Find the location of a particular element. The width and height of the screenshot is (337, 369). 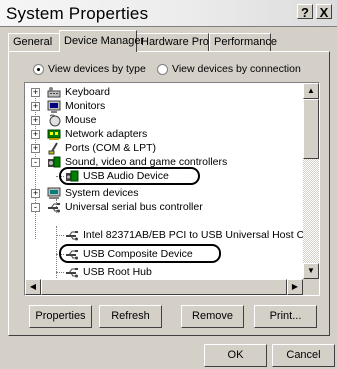

scroll-left-icon: ◀ is located at coordinates (33, 287).